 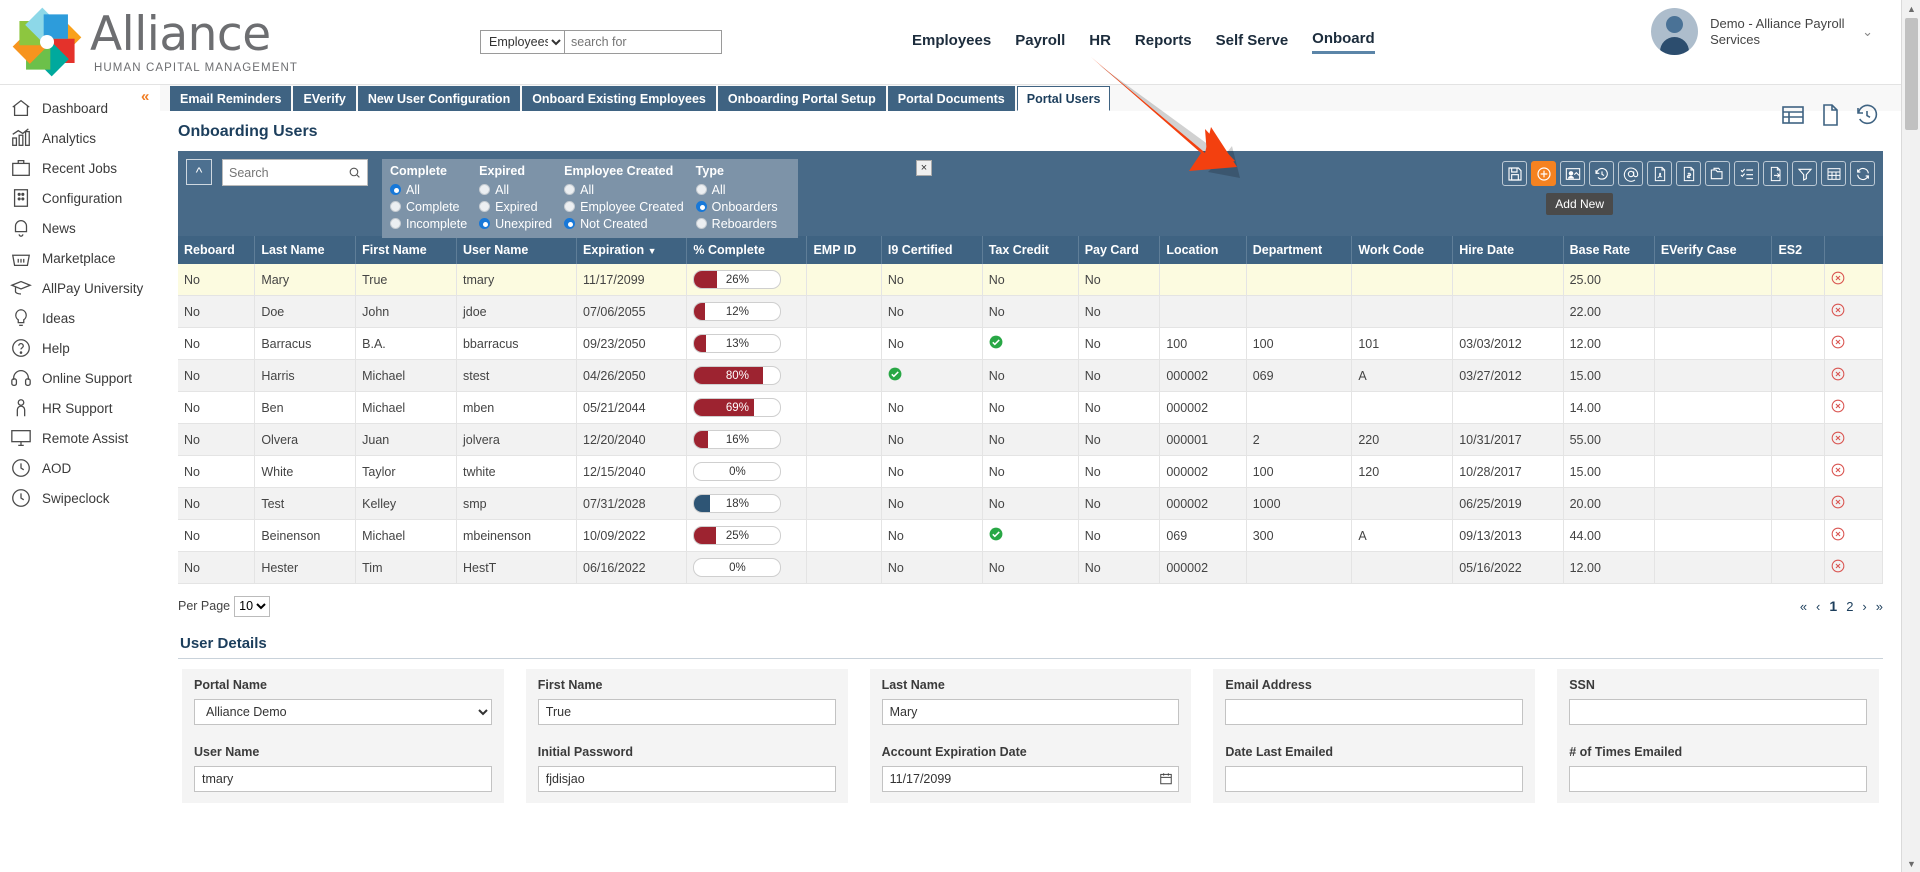 What do you see at coordinates (80, 378) in the screenshot?
I see `sidebar-item-online-support: Online Support` at bounding box center [80, 378].